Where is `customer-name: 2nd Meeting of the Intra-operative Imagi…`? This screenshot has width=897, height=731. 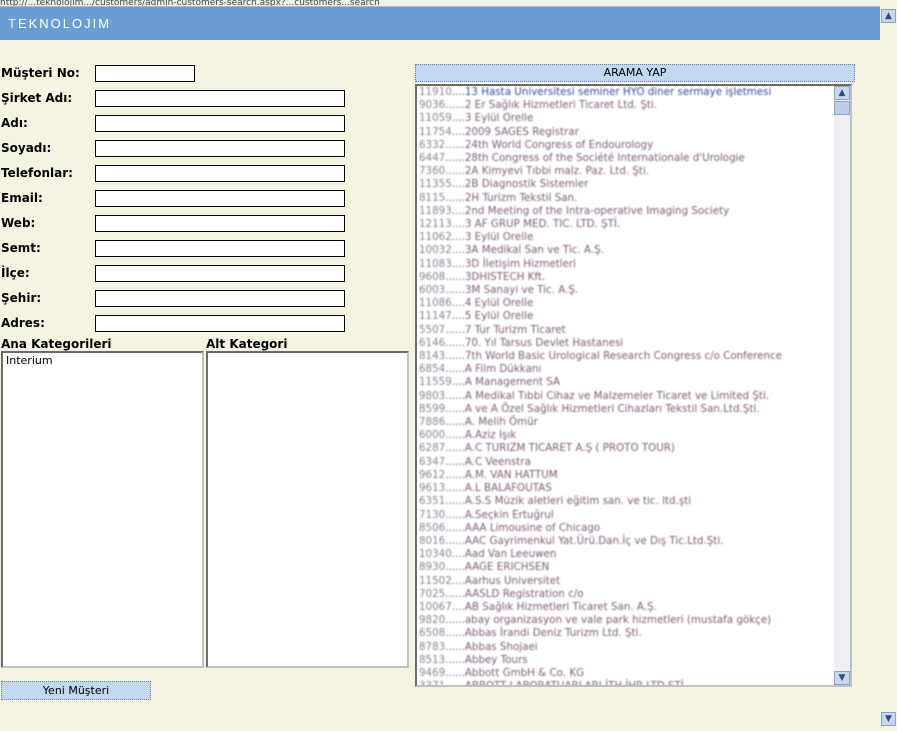
customer-name: 2nd Meeting of the Intra-operative Imagi… is located at coordinates (597, 210).